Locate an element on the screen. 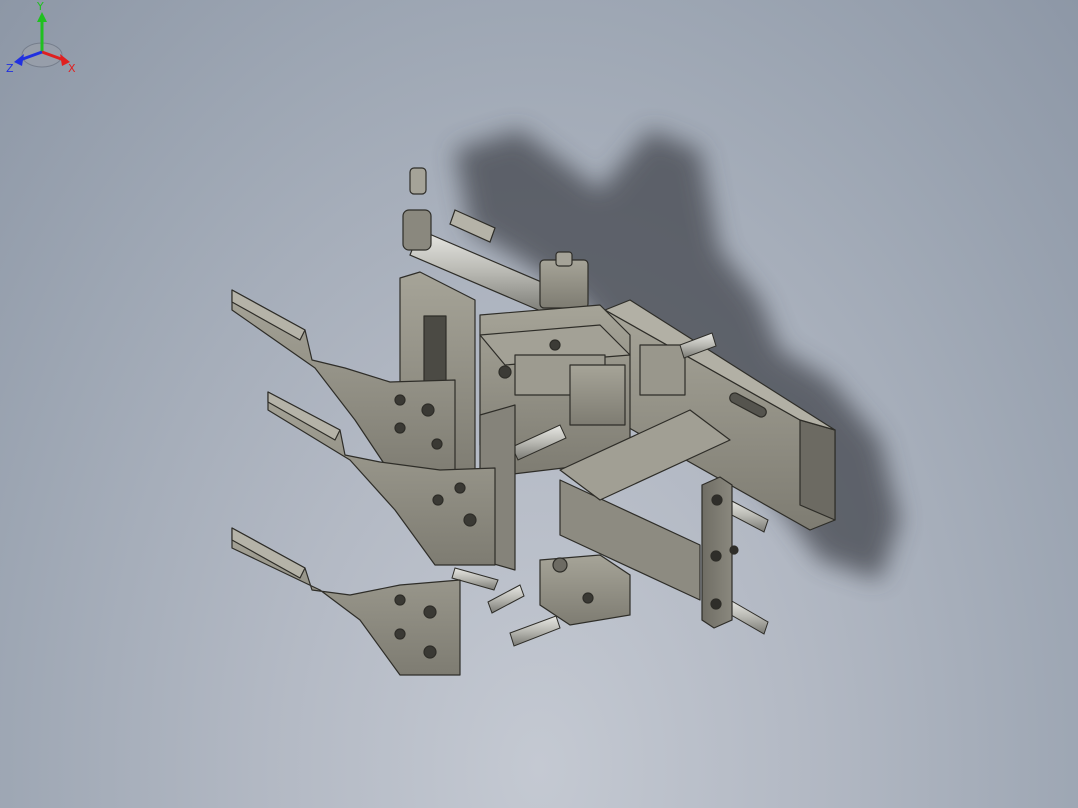 The image size is (1078, 808). lower-slide-block is located at coordinates (585, 590).